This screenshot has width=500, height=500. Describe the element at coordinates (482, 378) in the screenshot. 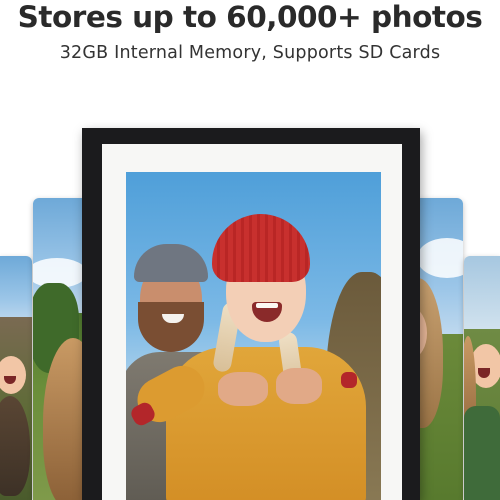

I see `side-photo-right-outer` at that location.